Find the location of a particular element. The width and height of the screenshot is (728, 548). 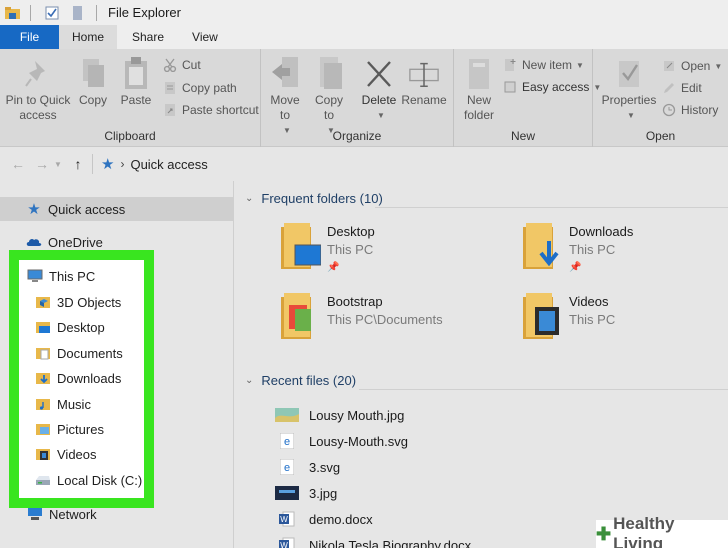

folder-tile-desktop: Desktop This PC 📌 is located at coordinates (328, 250).